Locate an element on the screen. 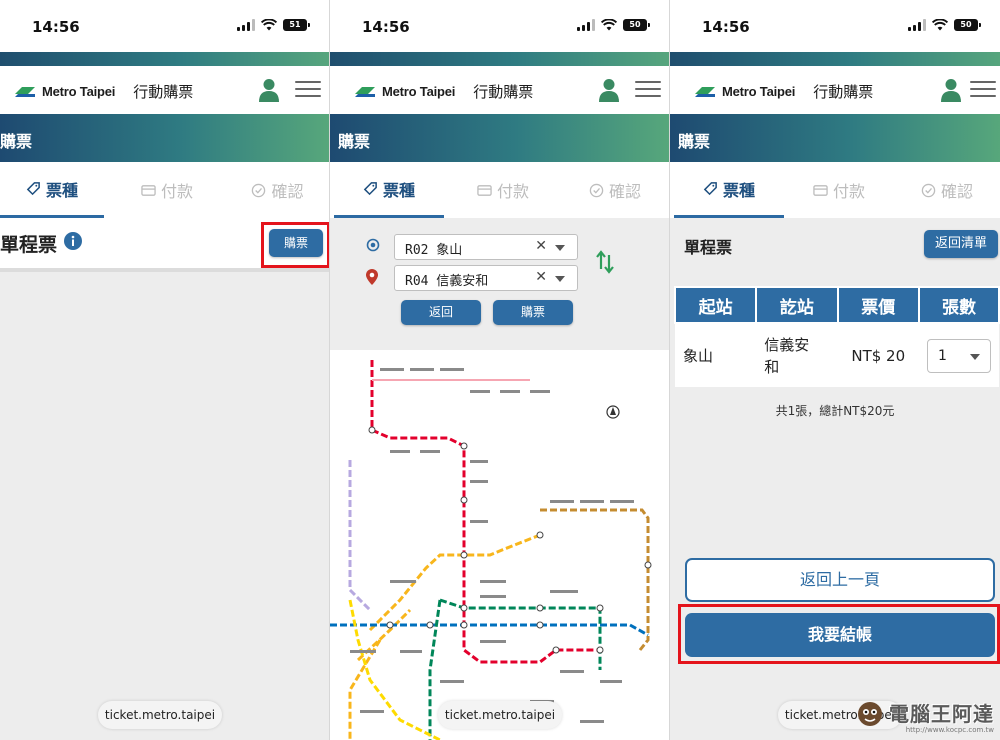 Image resolution: width=1000 pixels, height=740 pixels. table-row: 象山 信義安和 NT$ 20 1 is located at coordinates (837, 355).